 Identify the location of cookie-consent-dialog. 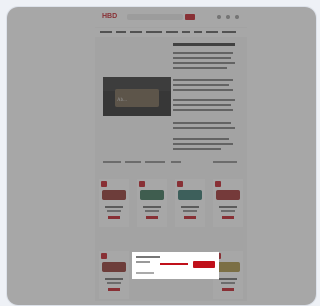
(175, 265).